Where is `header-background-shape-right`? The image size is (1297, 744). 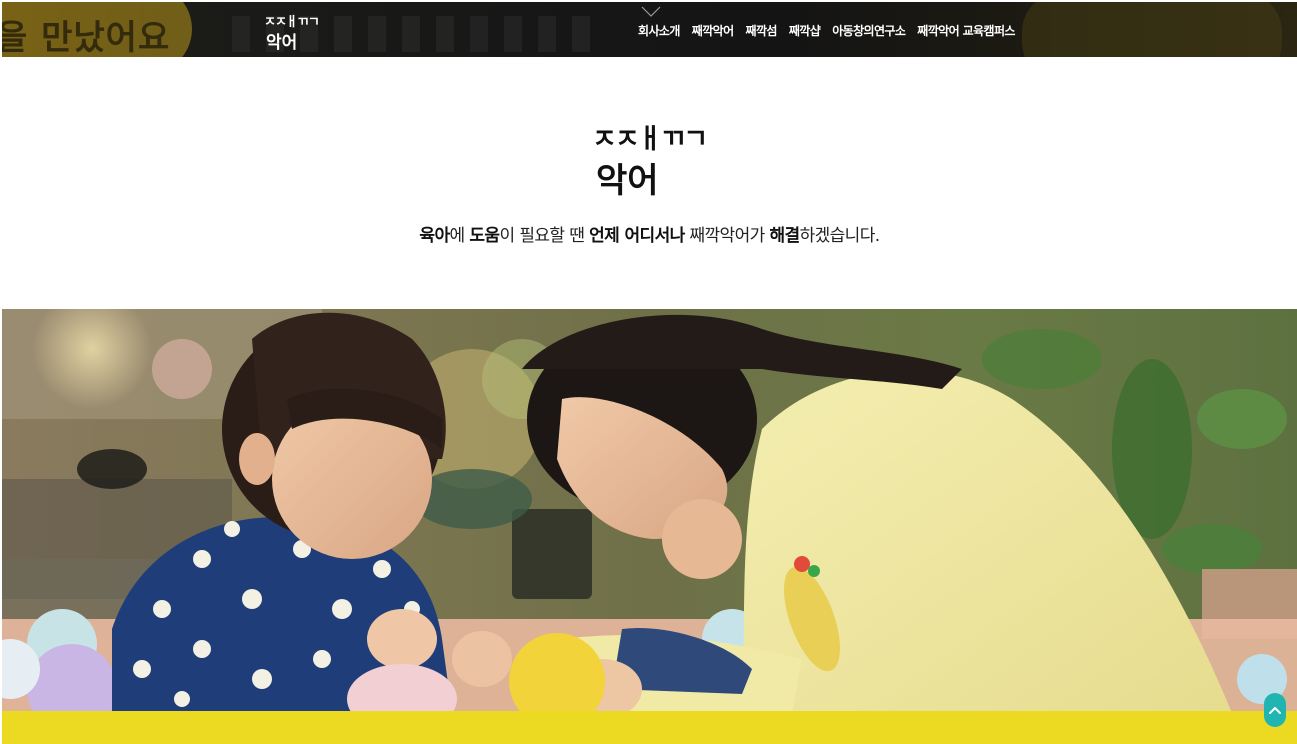 header-background-shape-right is located at coordinates (1152, 29).